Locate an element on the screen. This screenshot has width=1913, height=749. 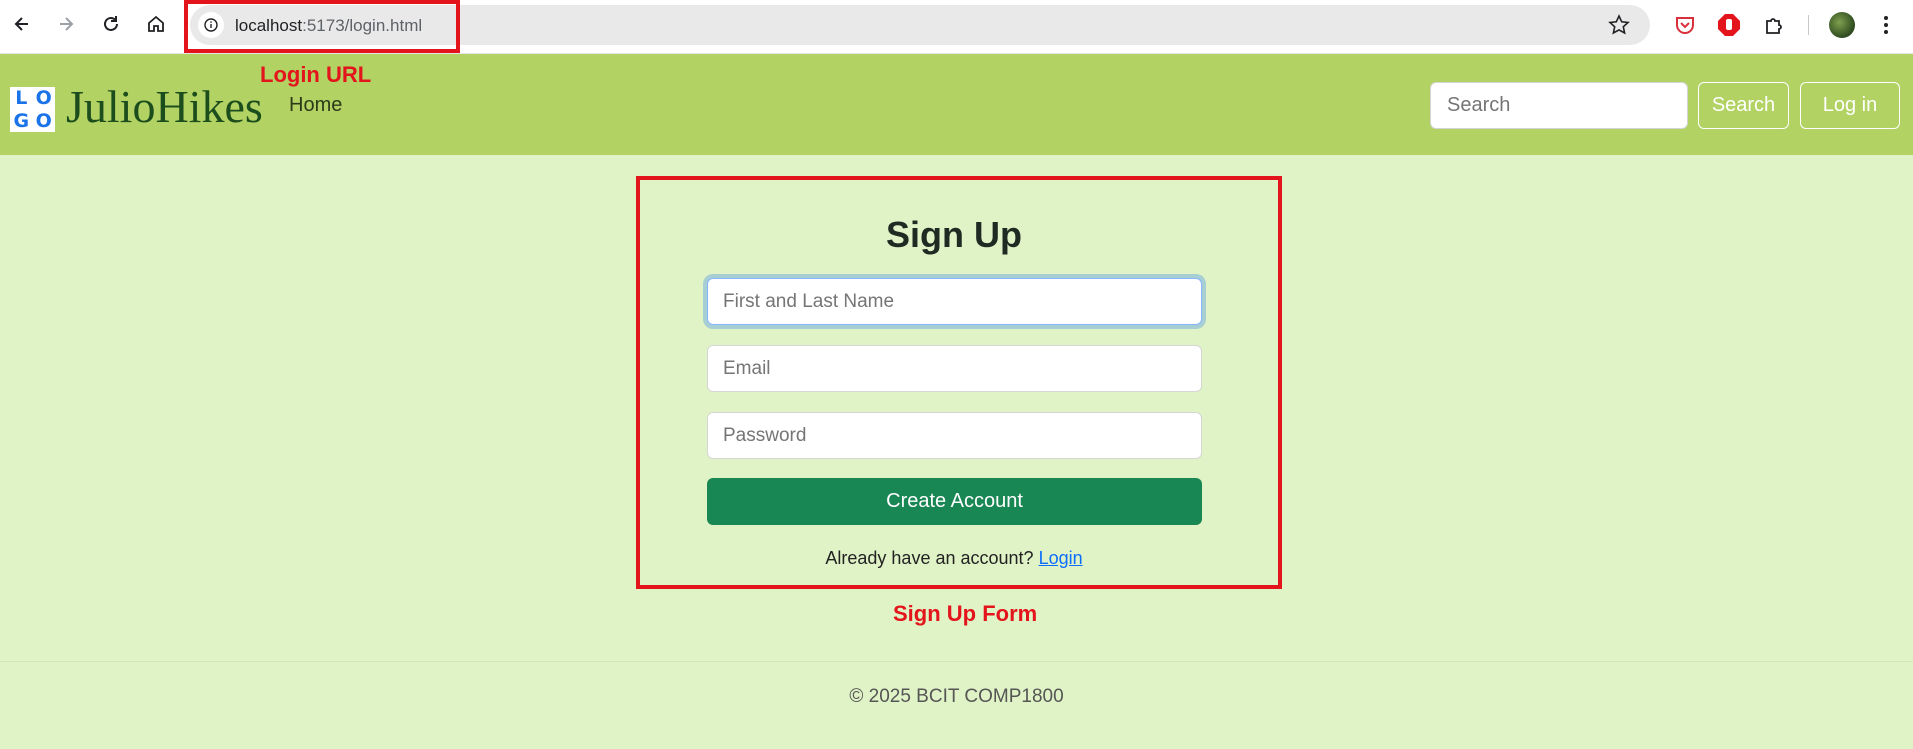
arrow-right-icon is located at coordinates (67, 24).